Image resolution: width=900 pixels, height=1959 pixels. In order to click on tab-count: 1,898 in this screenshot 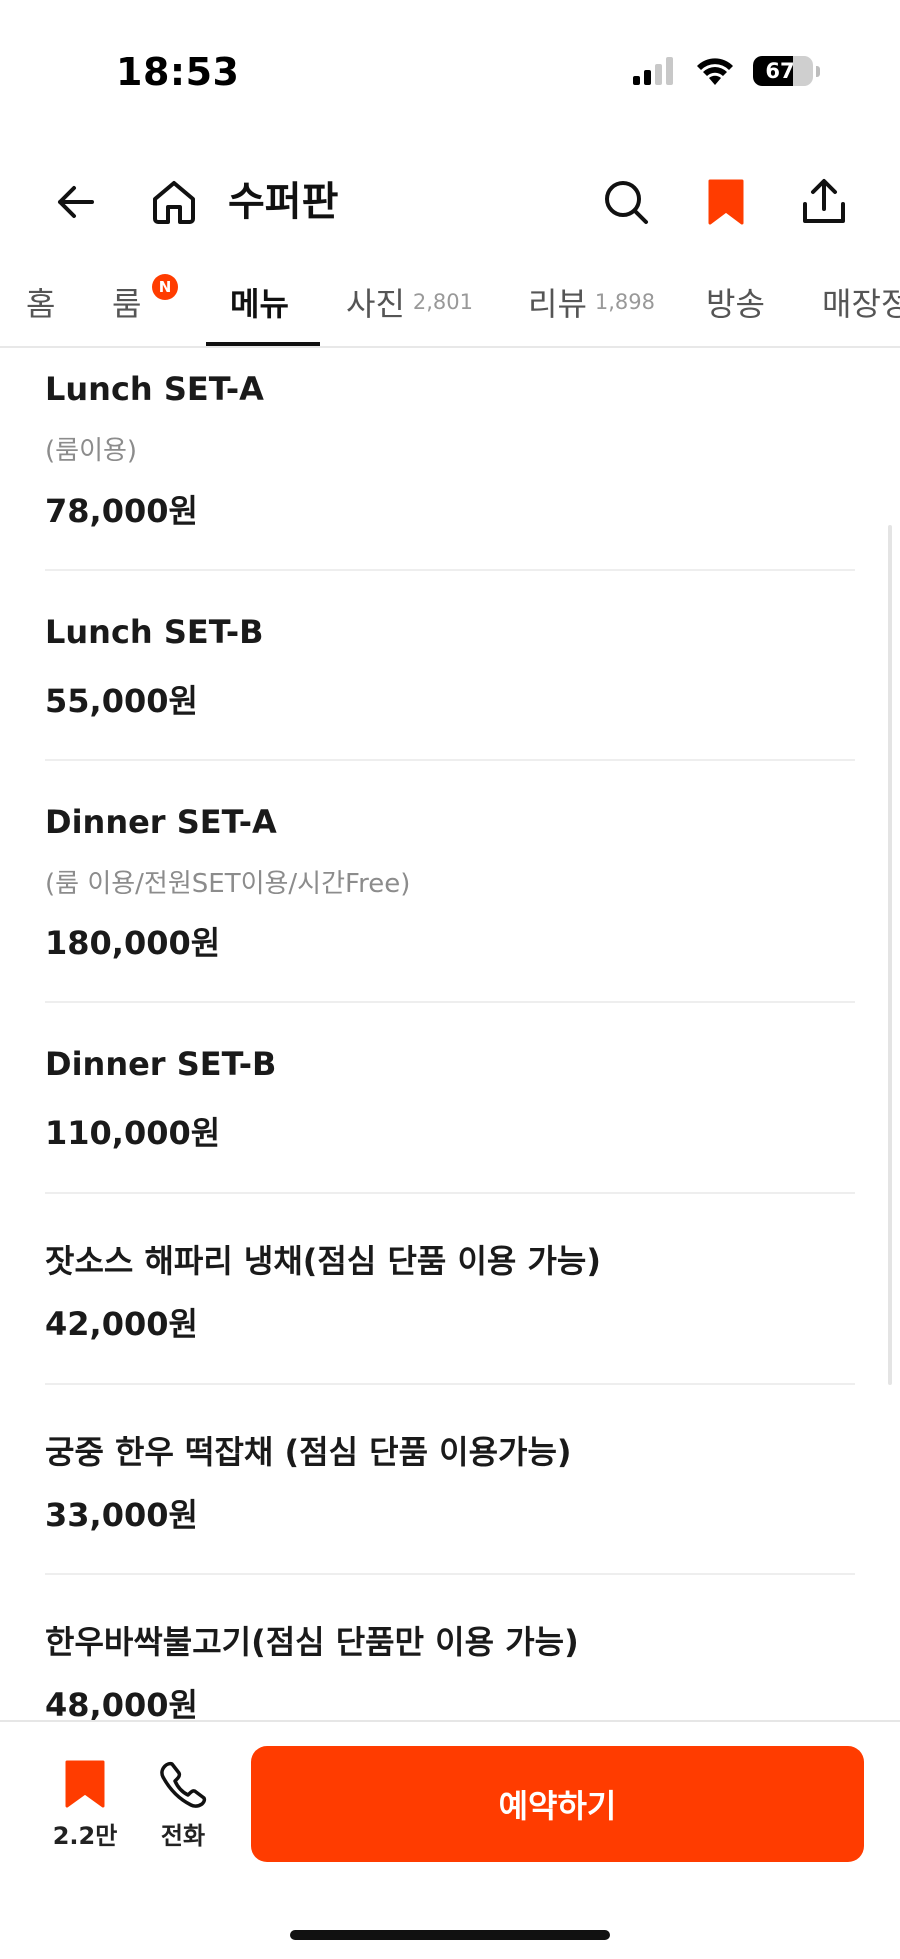, I will do `click(625, 302)`.